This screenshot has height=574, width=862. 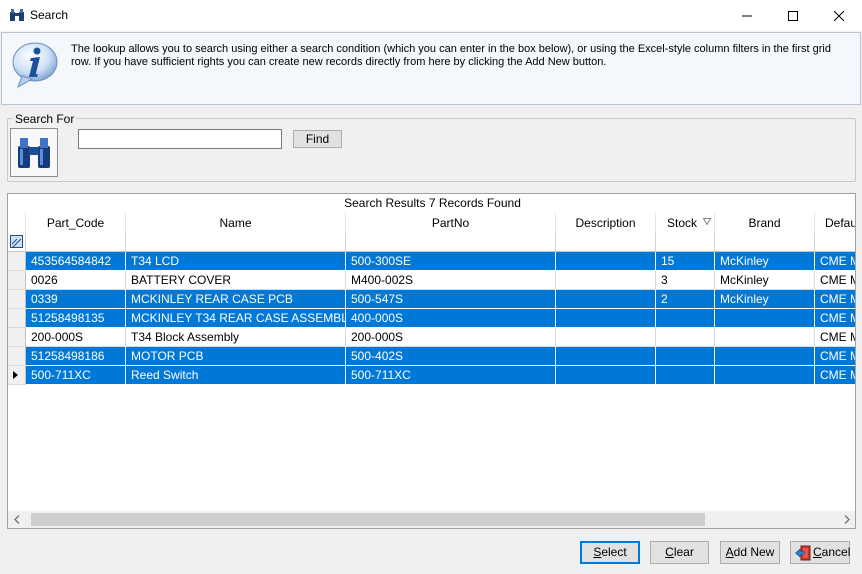 What do you see at coordinates (765, 242) in the screenshot?
I see `filter-cell-brand` at bounding box center [765, 242].